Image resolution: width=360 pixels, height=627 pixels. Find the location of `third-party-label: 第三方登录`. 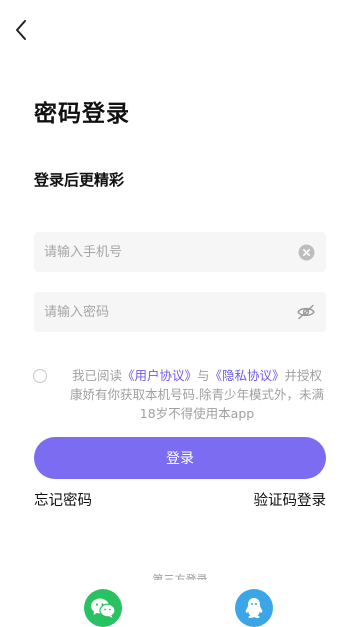

third-party-label: 第三方登录 is located at coordinates (180, 576).